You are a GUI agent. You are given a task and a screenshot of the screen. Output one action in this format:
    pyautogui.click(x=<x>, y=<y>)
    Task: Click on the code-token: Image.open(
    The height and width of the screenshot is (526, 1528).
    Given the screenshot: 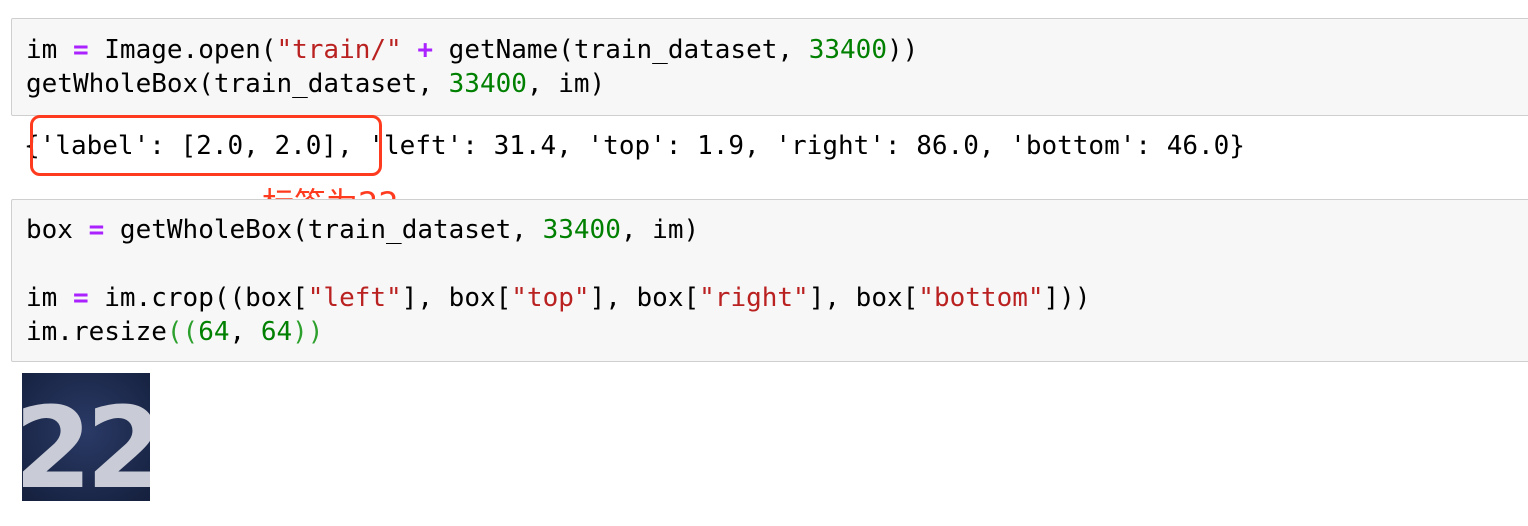 What is the action you would take?
    pyautogui.click(x=182, y=50)
    